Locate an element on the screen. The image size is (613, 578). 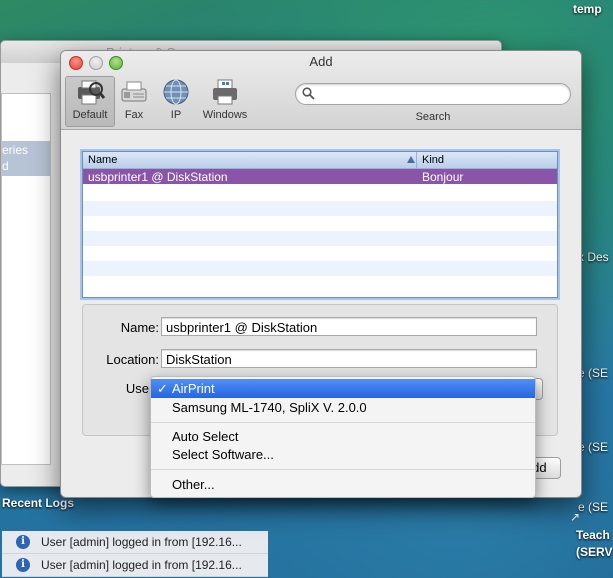
recent-logs-title: Recent Logs is located at coordinates (38, 503).